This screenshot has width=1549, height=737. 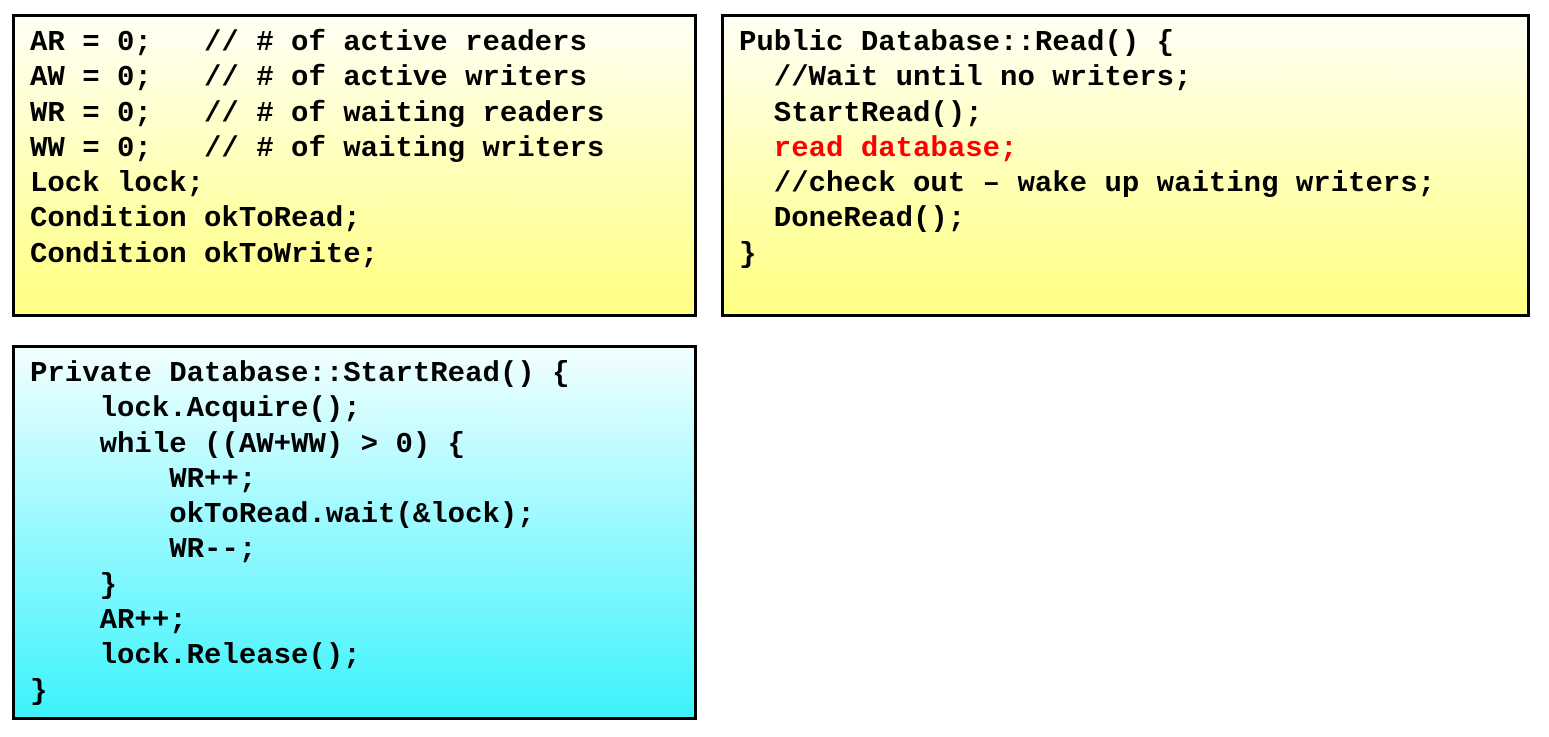 What do you see at coordinates (861, 113) in the screenshot?
I see `code-line-startread-call: StartRead();` at bounding box center [861, 113].